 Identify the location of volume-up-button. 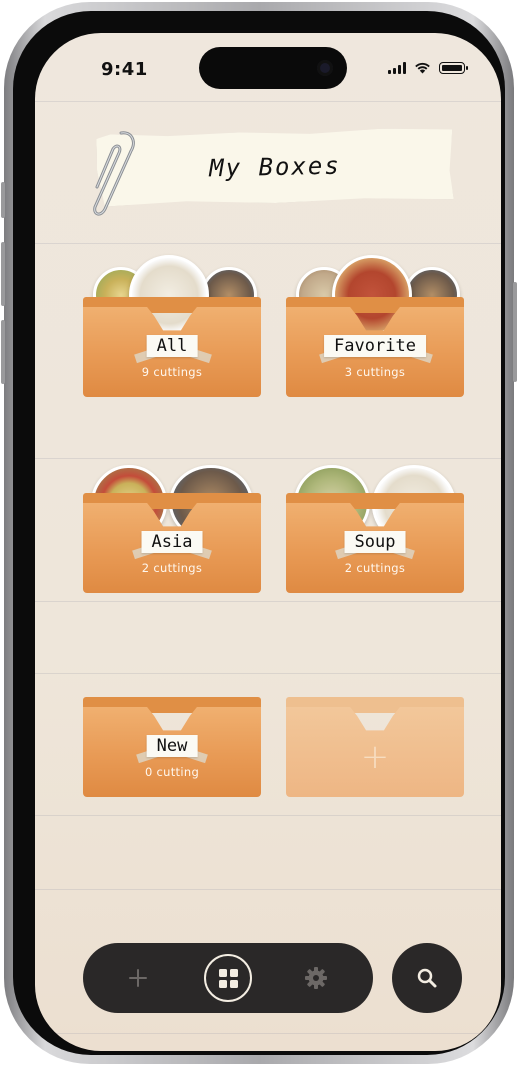
(3, 274).